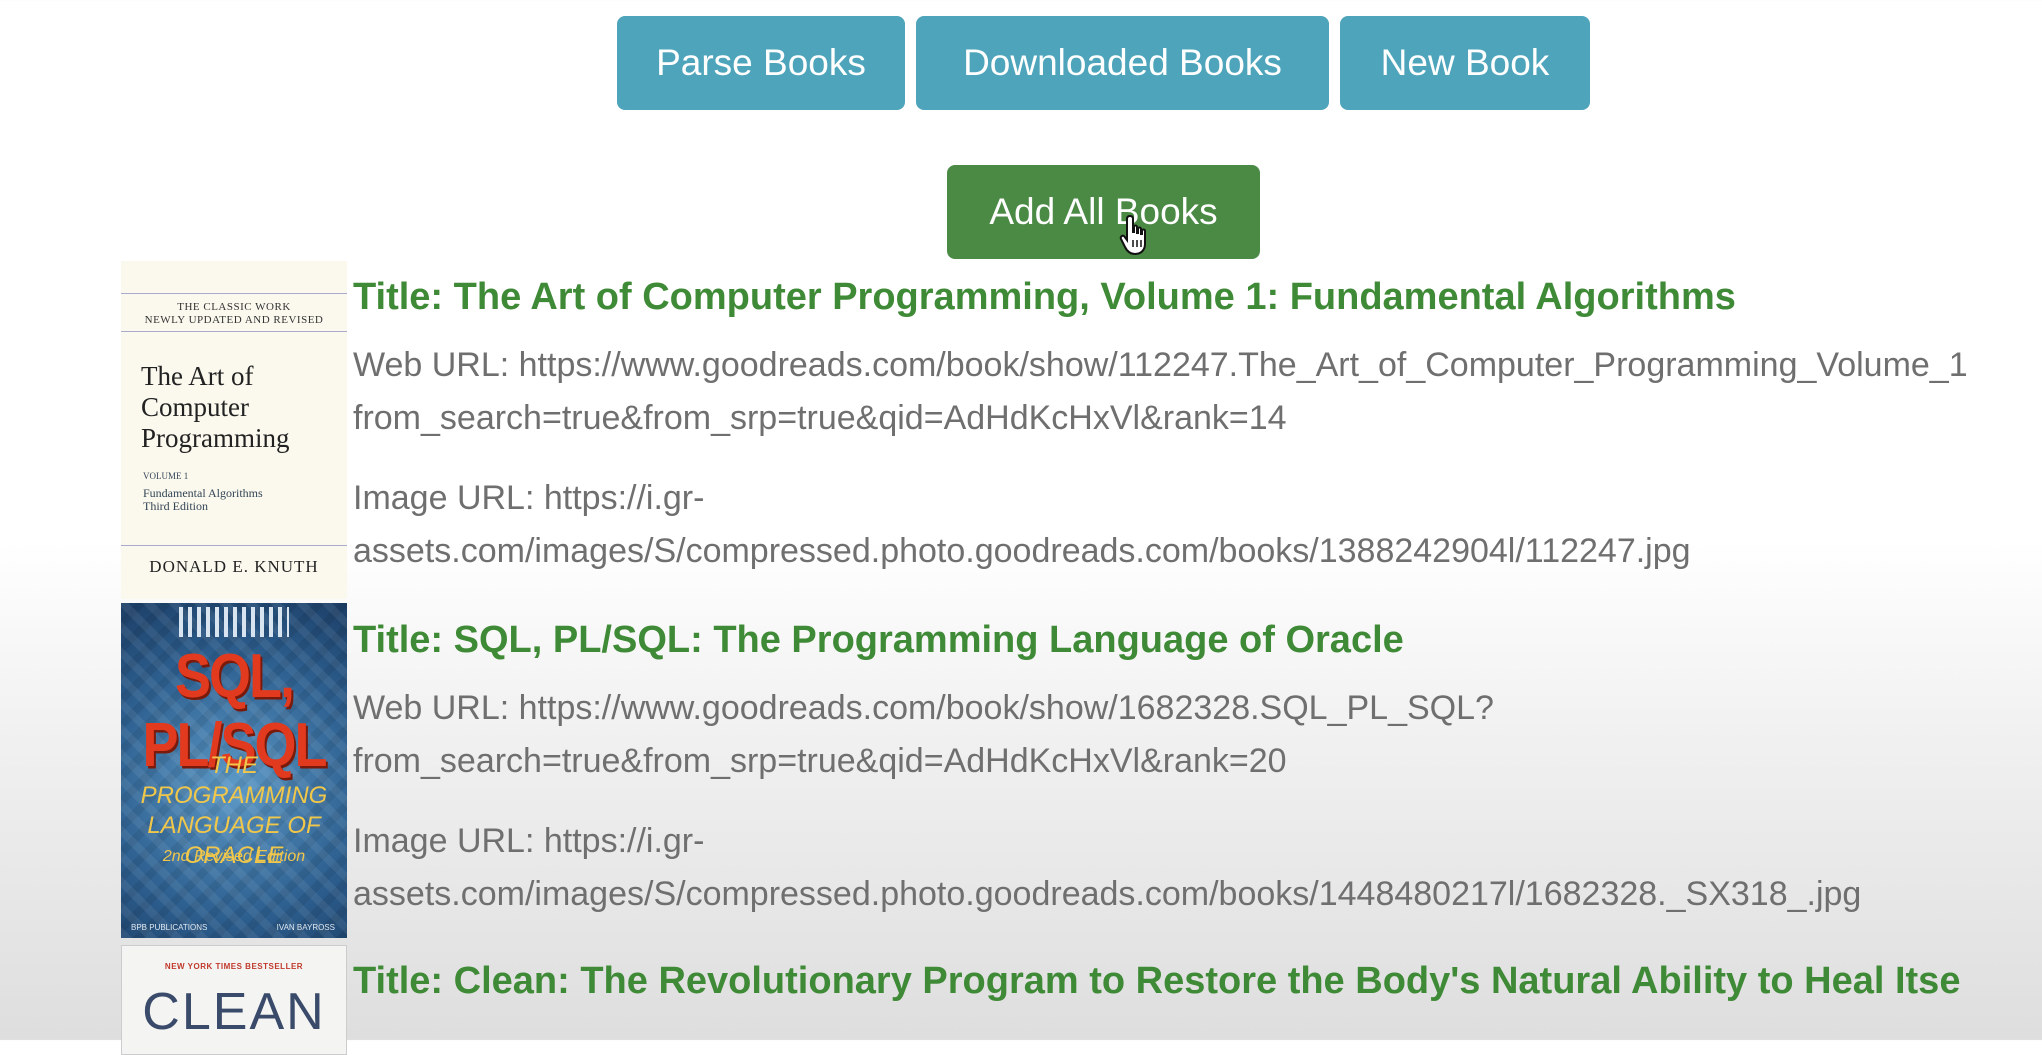 Image resolution: width=2042 pixels, height=1055 pixels. What do you see at coordinates (1103, 212) in the screenshot?
I see `add-all-books-button: Add All Books` at bounding box center [1103, 212].